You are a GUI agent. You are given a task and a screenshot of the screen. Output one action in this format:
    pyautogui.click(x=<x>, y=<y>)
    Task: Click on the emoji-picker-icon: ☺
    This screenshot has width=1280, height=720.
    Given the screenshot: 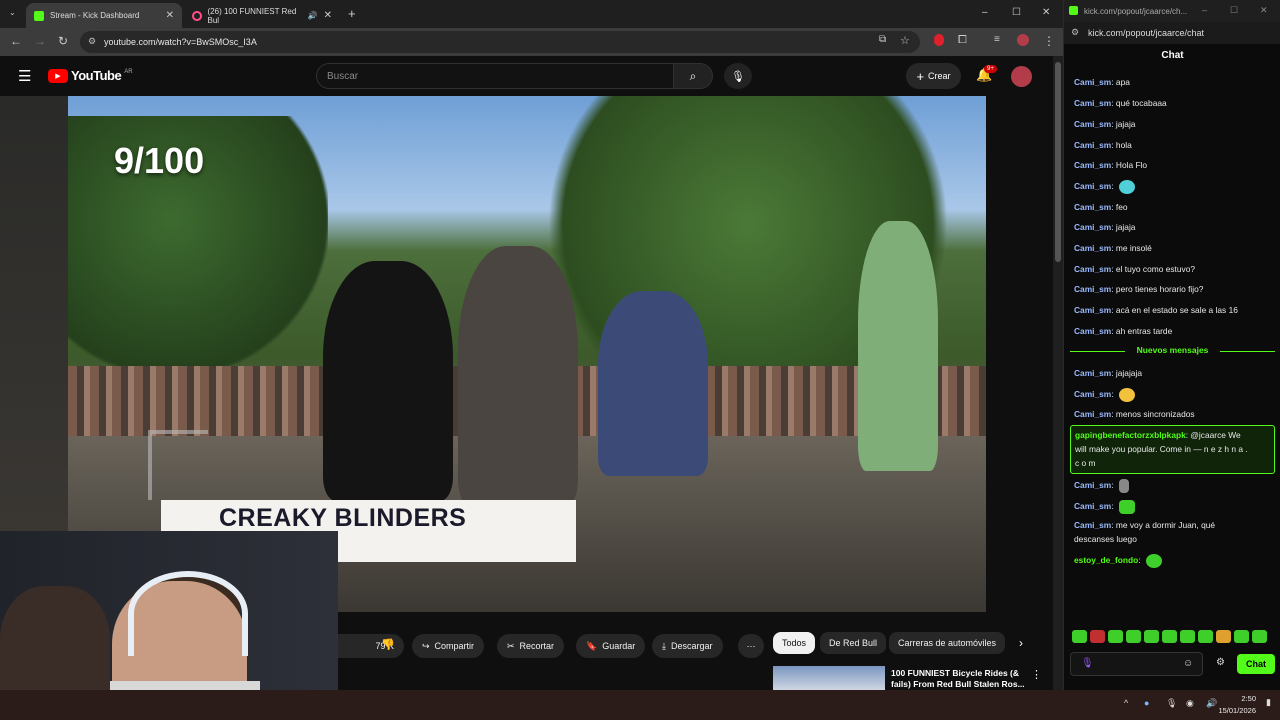 What is the action you would take?
    pyautogui.click(x=1188, y=663)
    